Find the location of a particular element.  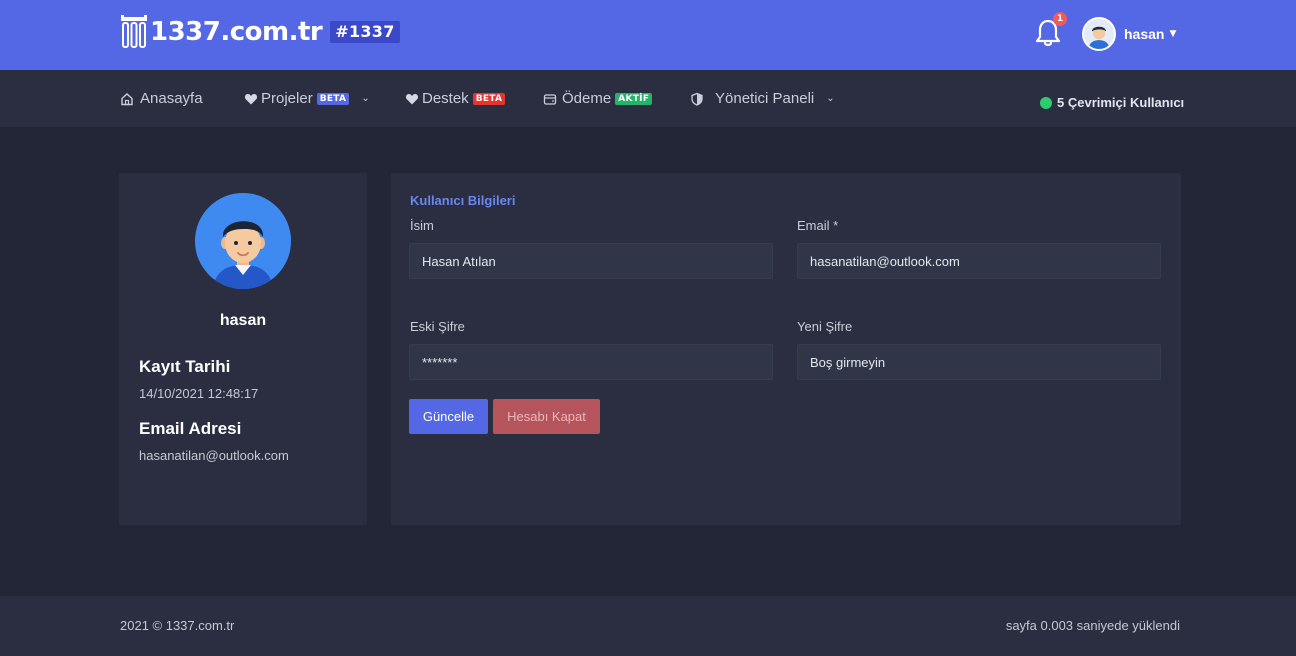

user-menu: hasan ▼ is located at coordinates (1129, 34).